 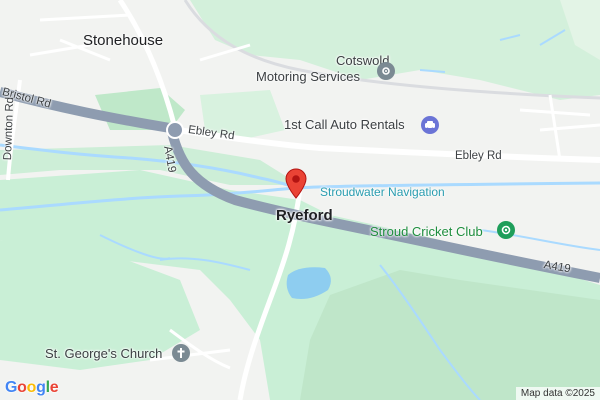 What do you see at coordinates (506, 230) in the screenshot?
I see `sports-icon` at bounding box center [506, 230].